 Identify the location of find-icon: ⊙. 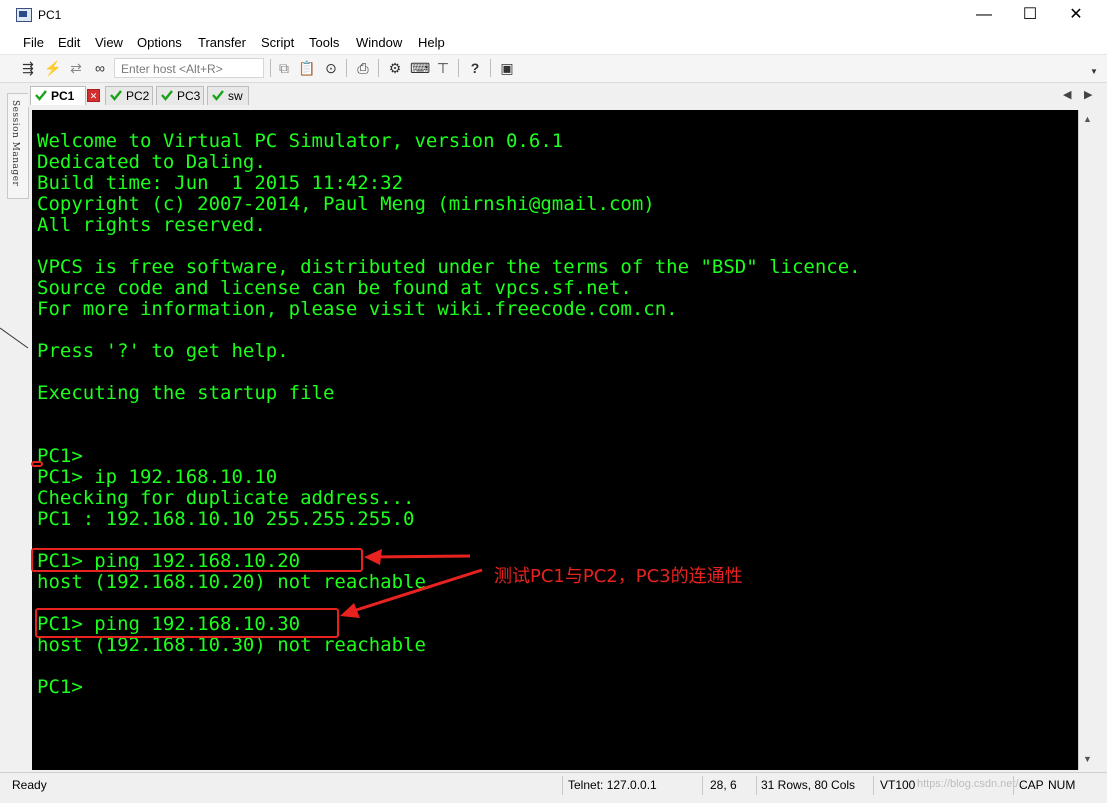
(331, 68).